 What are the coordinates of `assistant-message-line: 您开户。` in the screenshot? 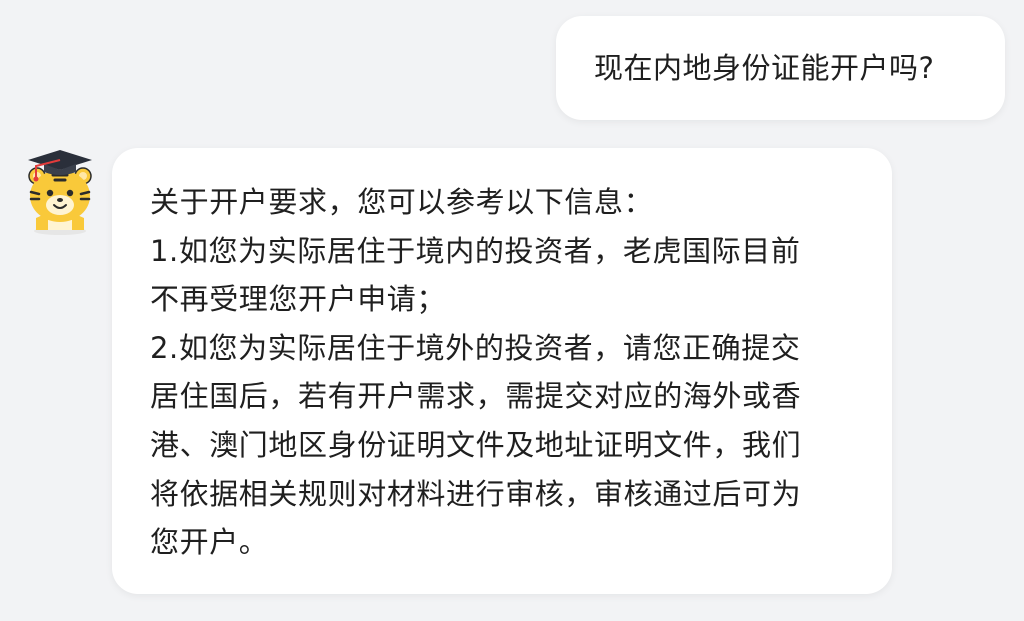 It's located at (209, 542).